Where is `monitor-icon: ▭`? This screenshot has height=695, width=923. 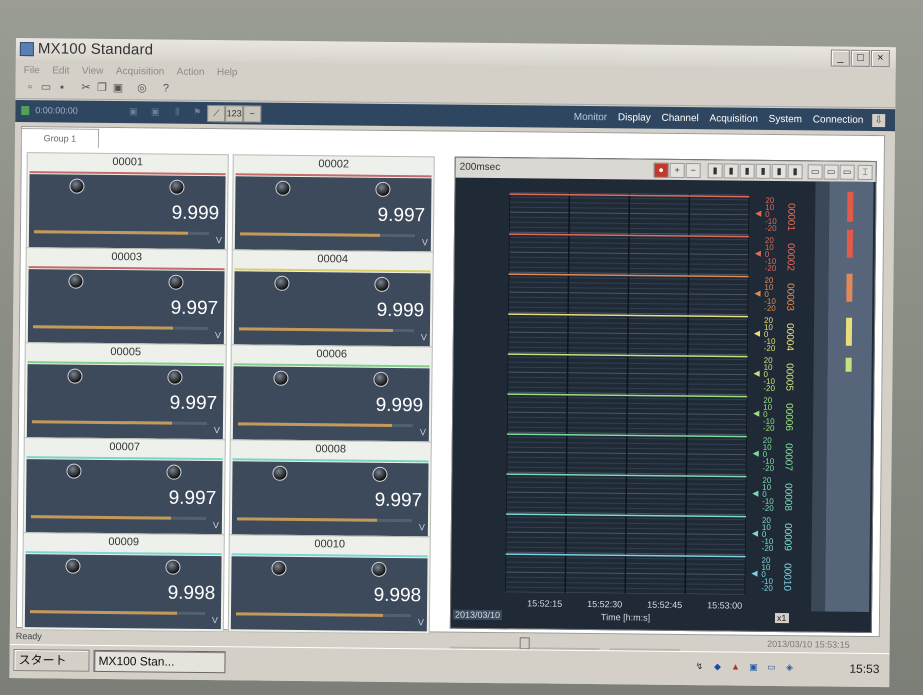 monitor-icon: ▭ is located at coordinates (771, 667).